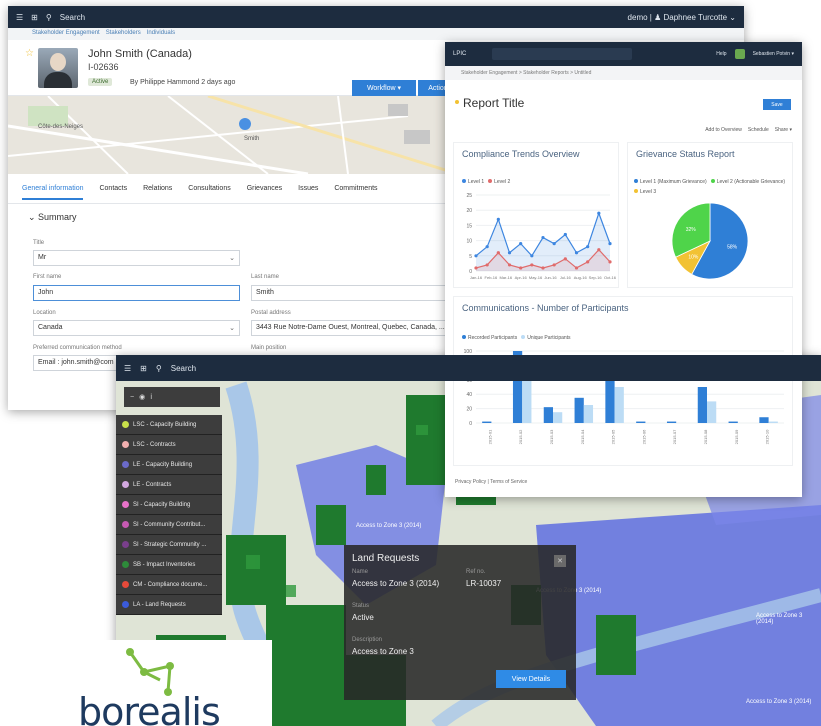  I want to click on view-details-button: View Details, so click(531, 679).